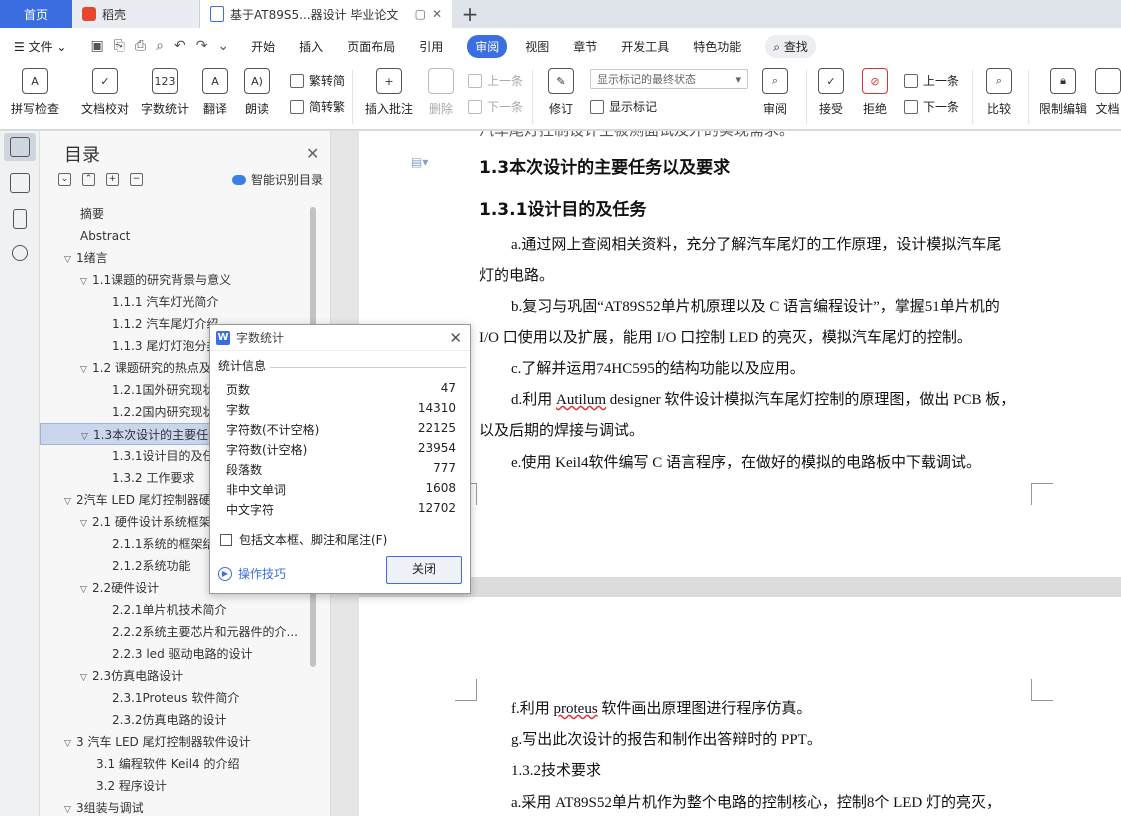 This screenshot has width=1121, height=816. Describe the element at coordinates (223, 46) in the screenshot. I see `more-icon: ⌄` at that location.